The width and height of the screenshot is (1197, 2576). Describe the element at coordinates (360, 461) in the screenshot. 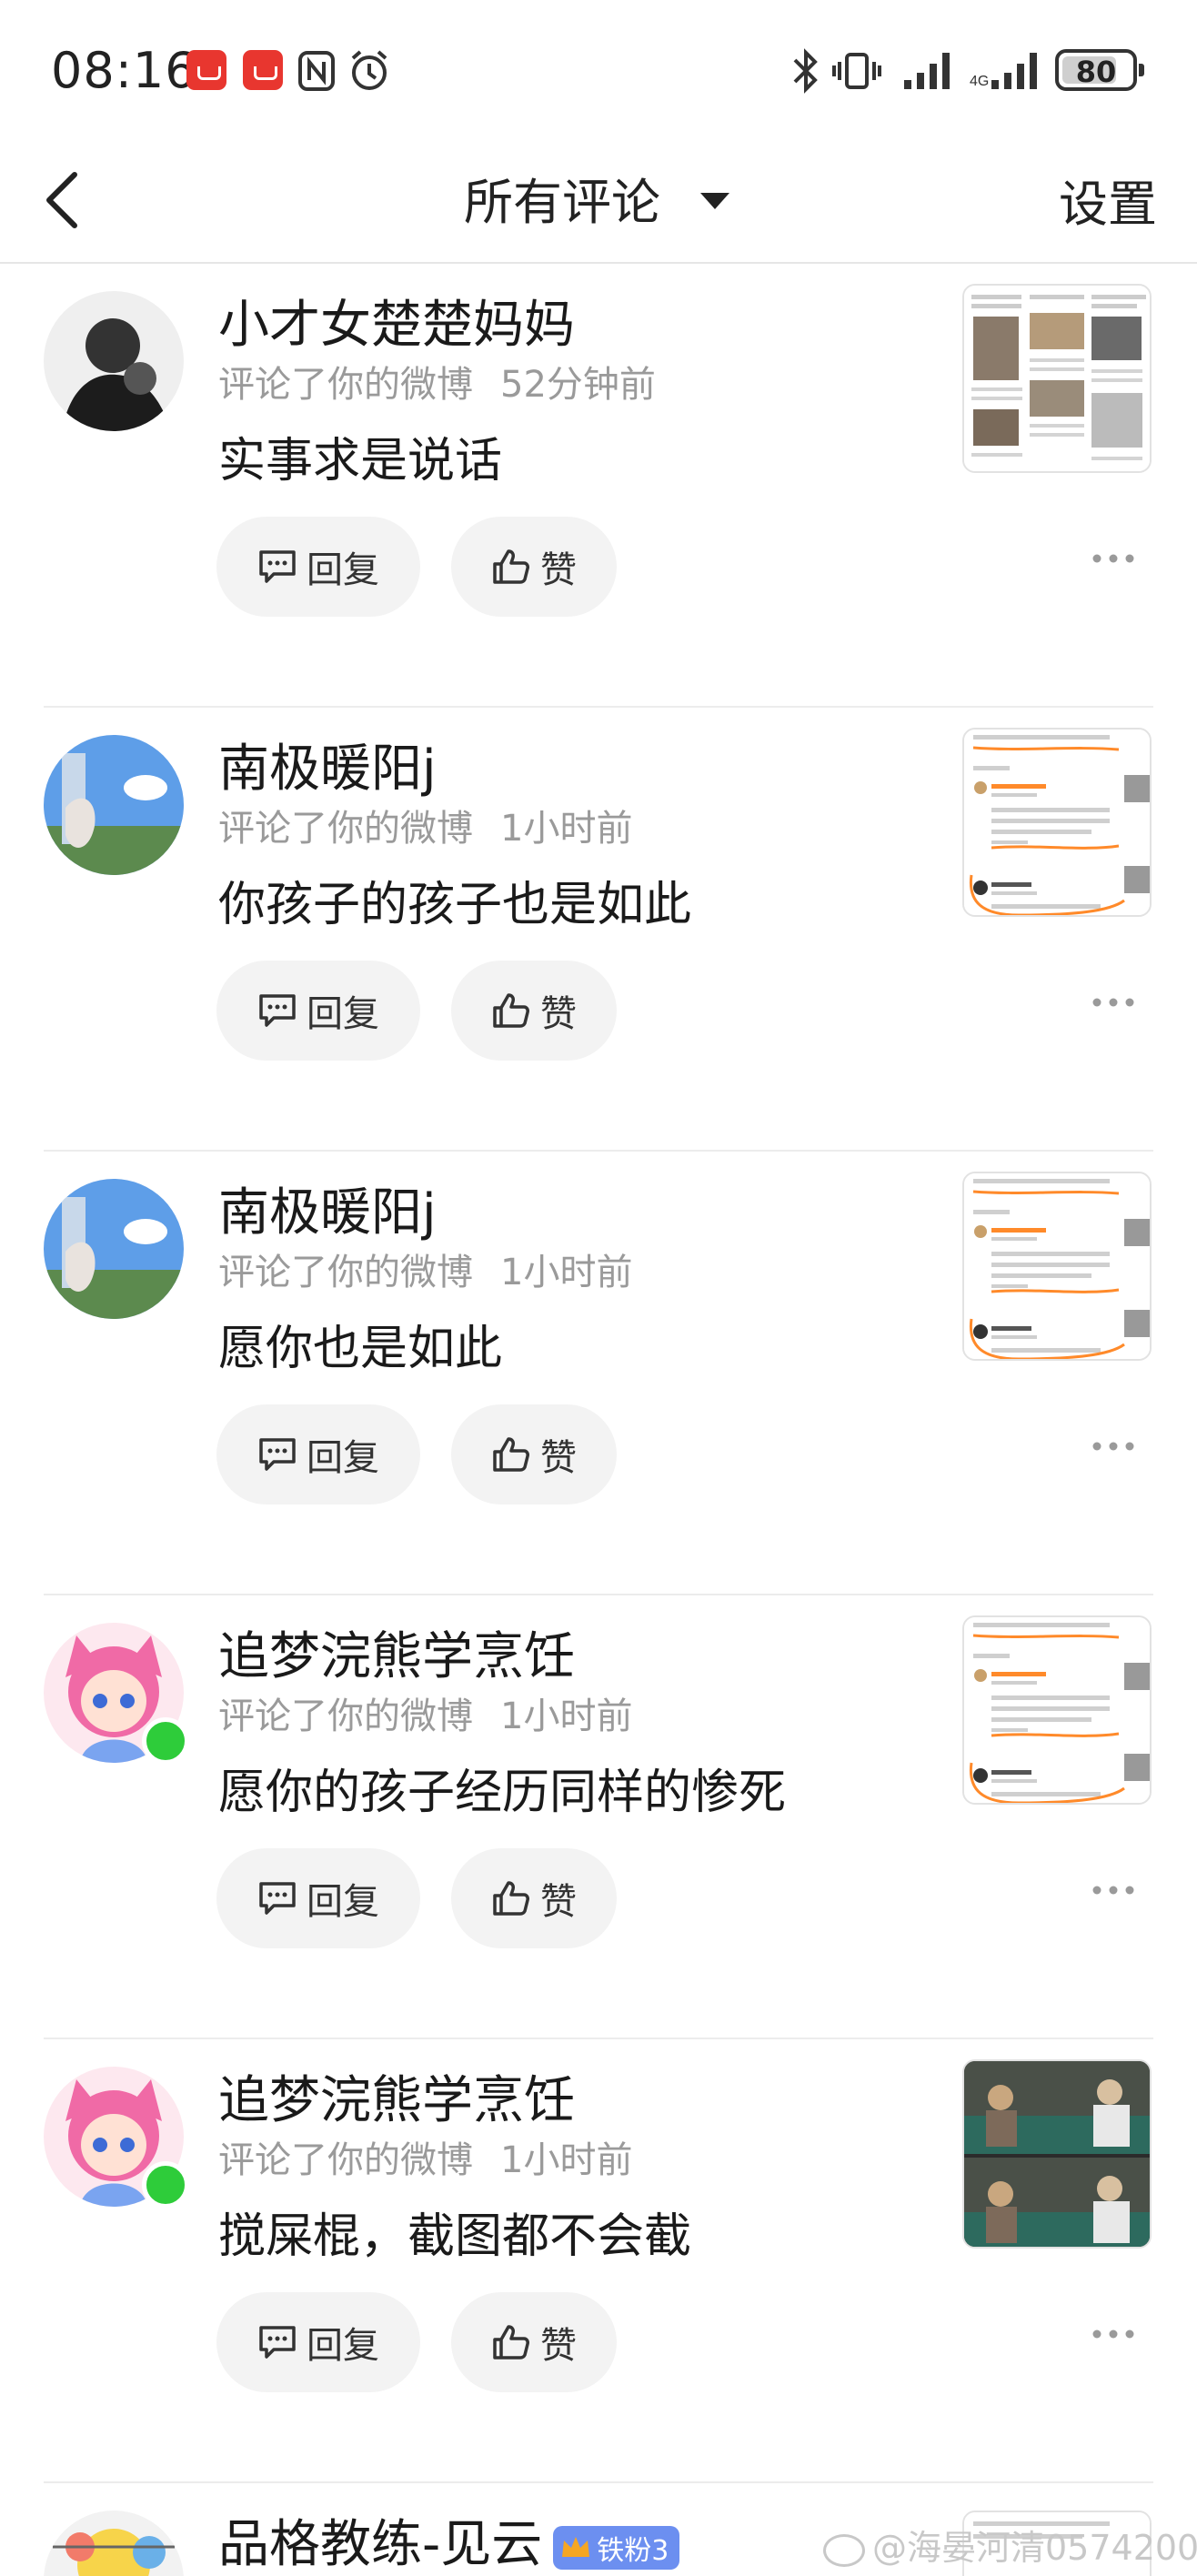

I see `comment-text: 实事求是说话` at that location.